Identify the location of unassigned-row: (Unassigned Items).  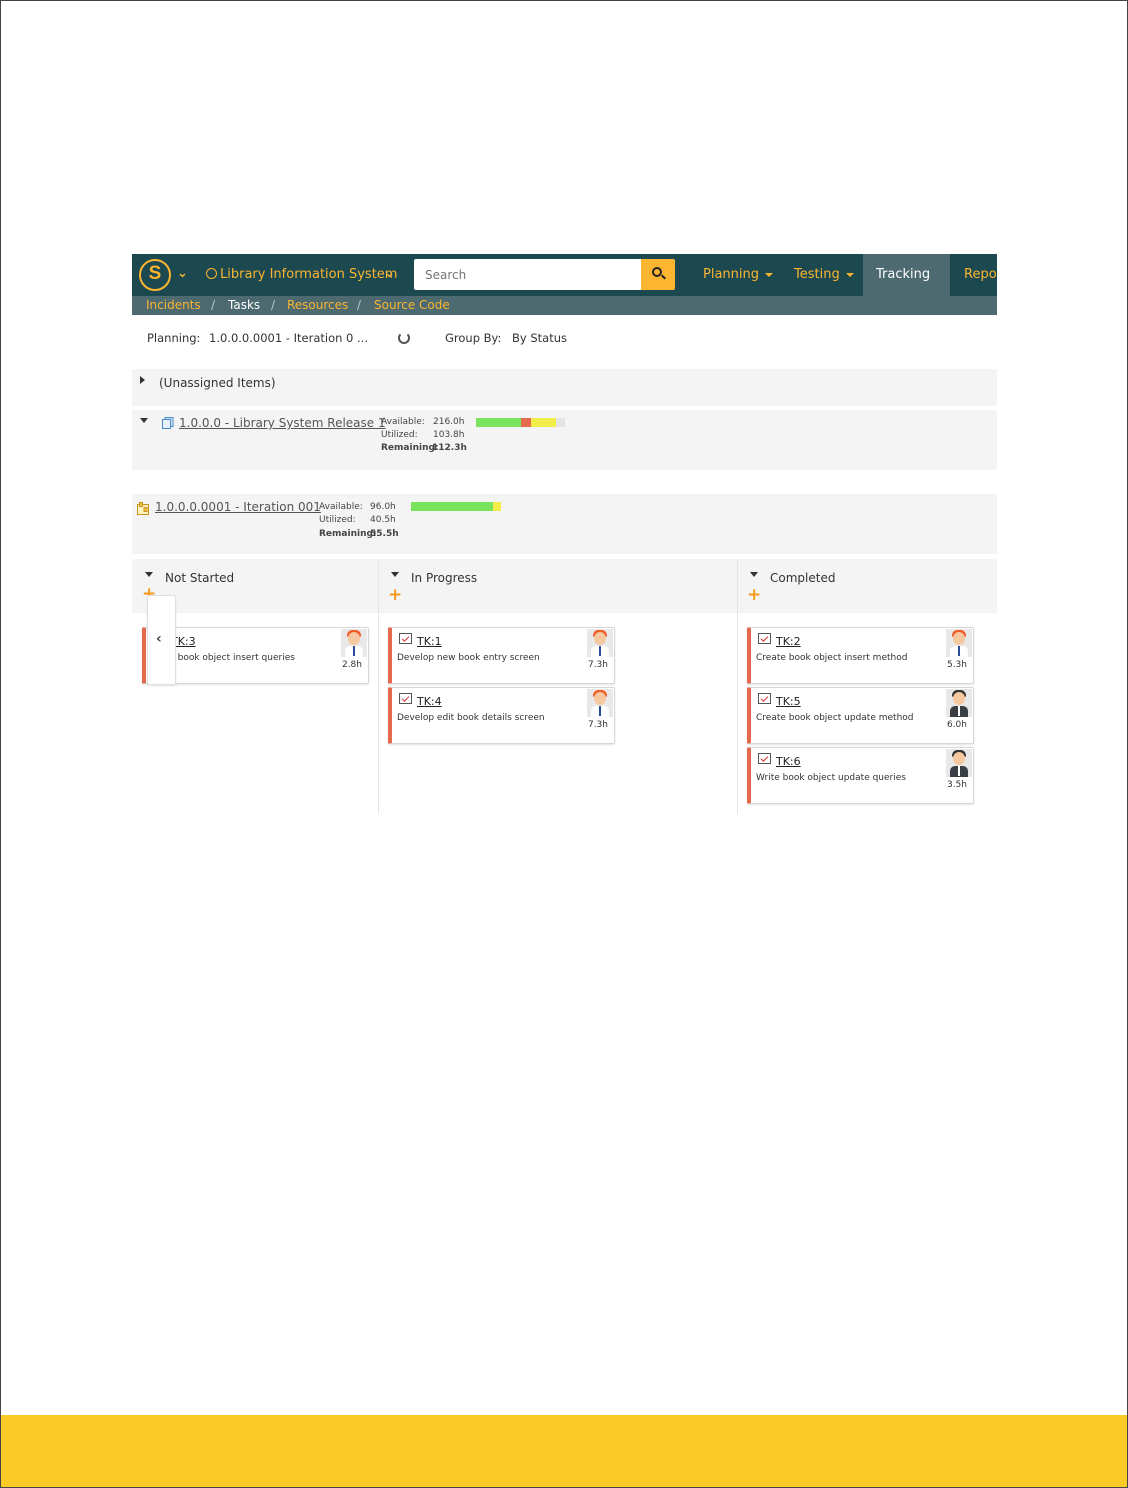
(564, 387).